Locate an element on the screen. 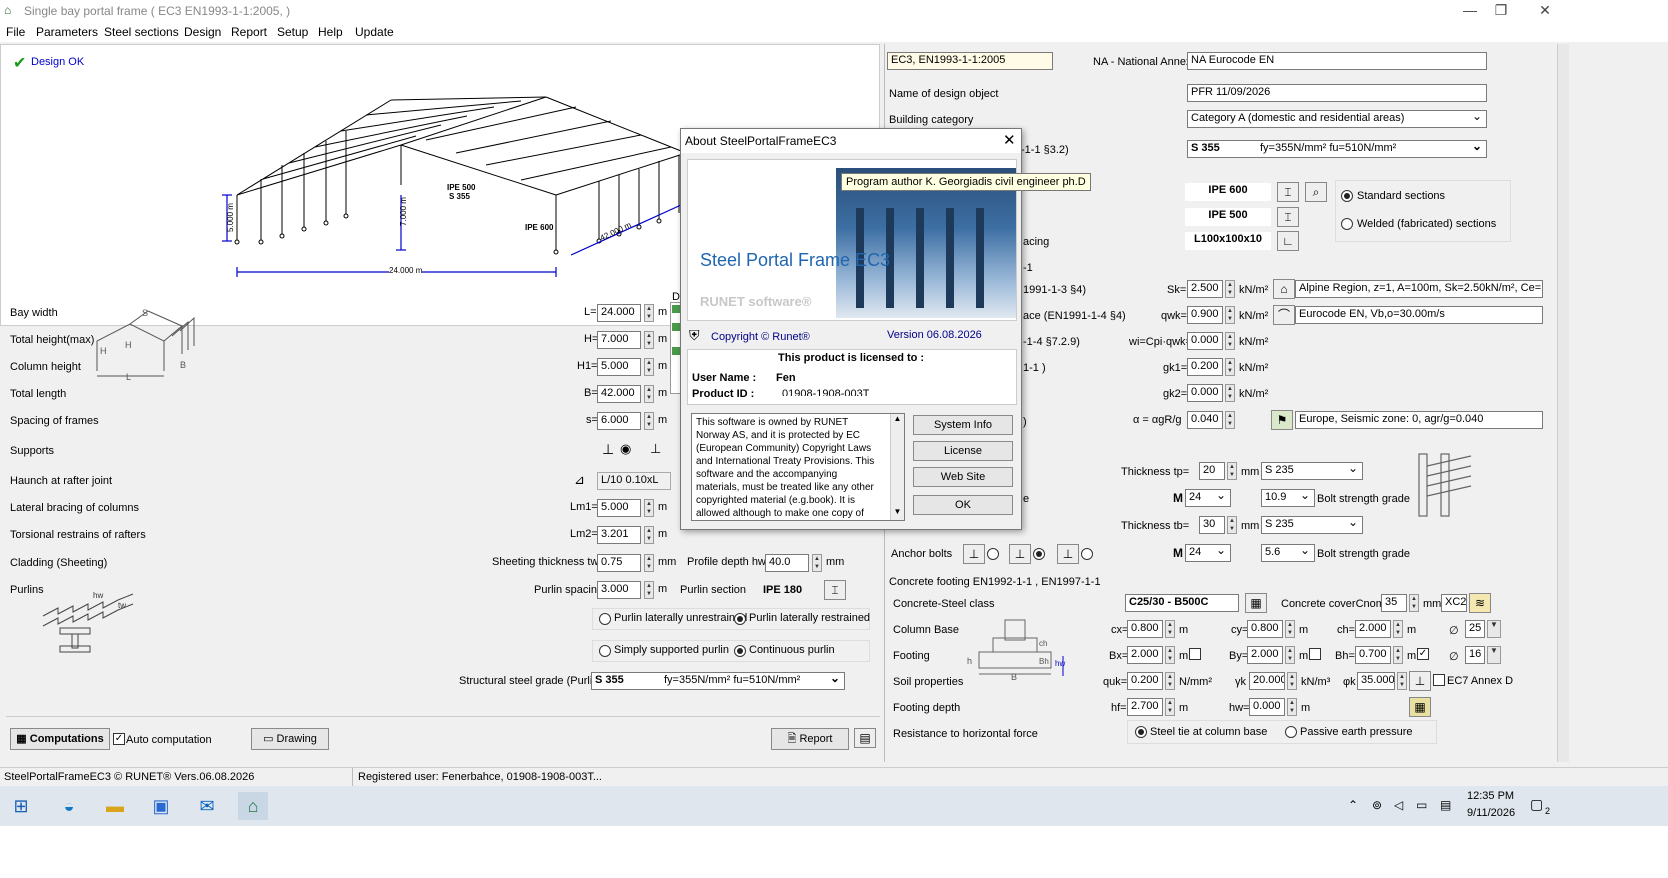  spacing-input: 6.000 is located at coordinates (619, 421).